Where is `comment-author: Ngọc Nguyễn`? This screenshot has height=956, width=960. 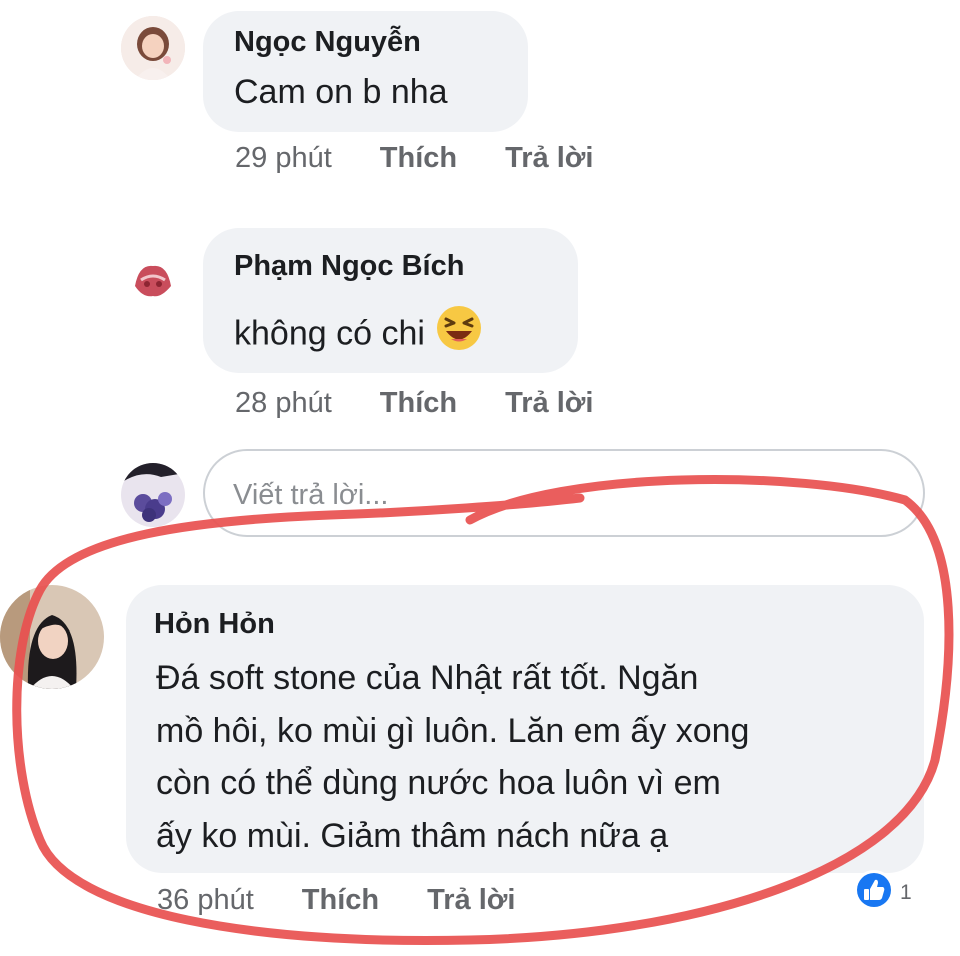 comment-author: Ngọc Nguyễn is located at coordinates (327, 42).